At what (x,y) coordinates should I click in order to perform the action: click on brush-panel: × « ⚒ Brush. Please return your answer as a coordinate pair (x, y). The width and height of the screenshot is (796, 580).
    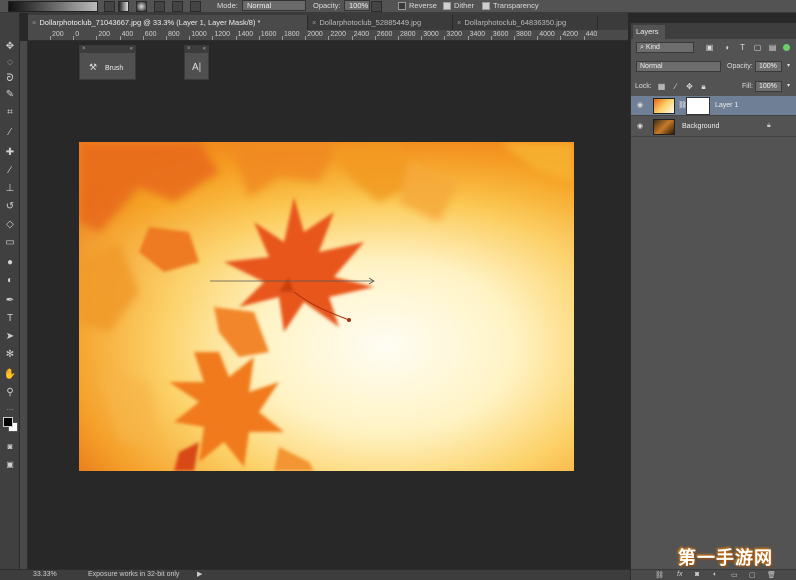
    Looking at the image, I should click on (107, 62).